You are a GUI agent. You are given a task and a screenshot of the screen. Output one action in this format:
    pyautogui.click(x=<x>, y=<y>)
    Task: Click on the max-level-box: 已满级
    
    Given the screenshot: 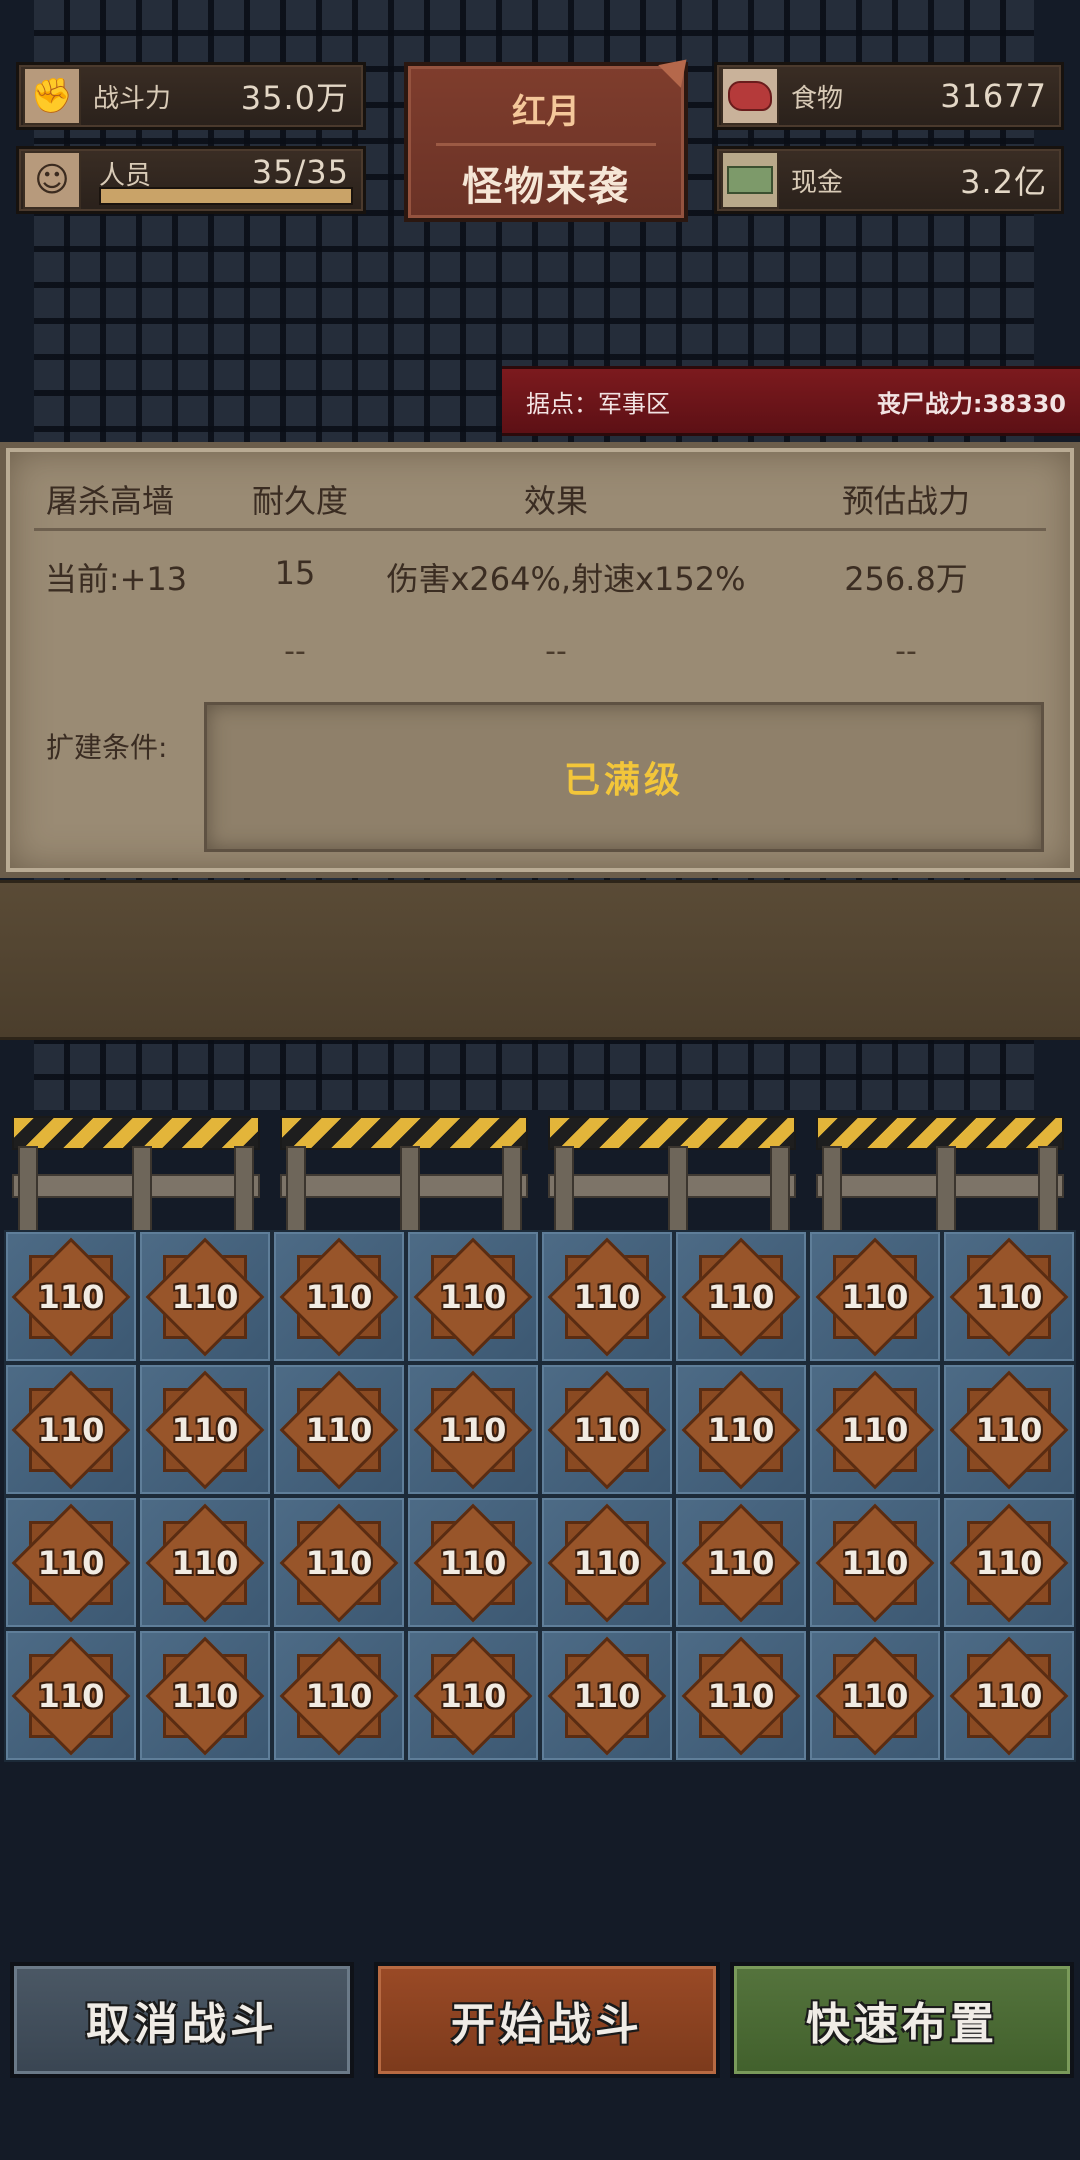 What is the action you would take?
    pyautogui.click(x=624, y=777)
    